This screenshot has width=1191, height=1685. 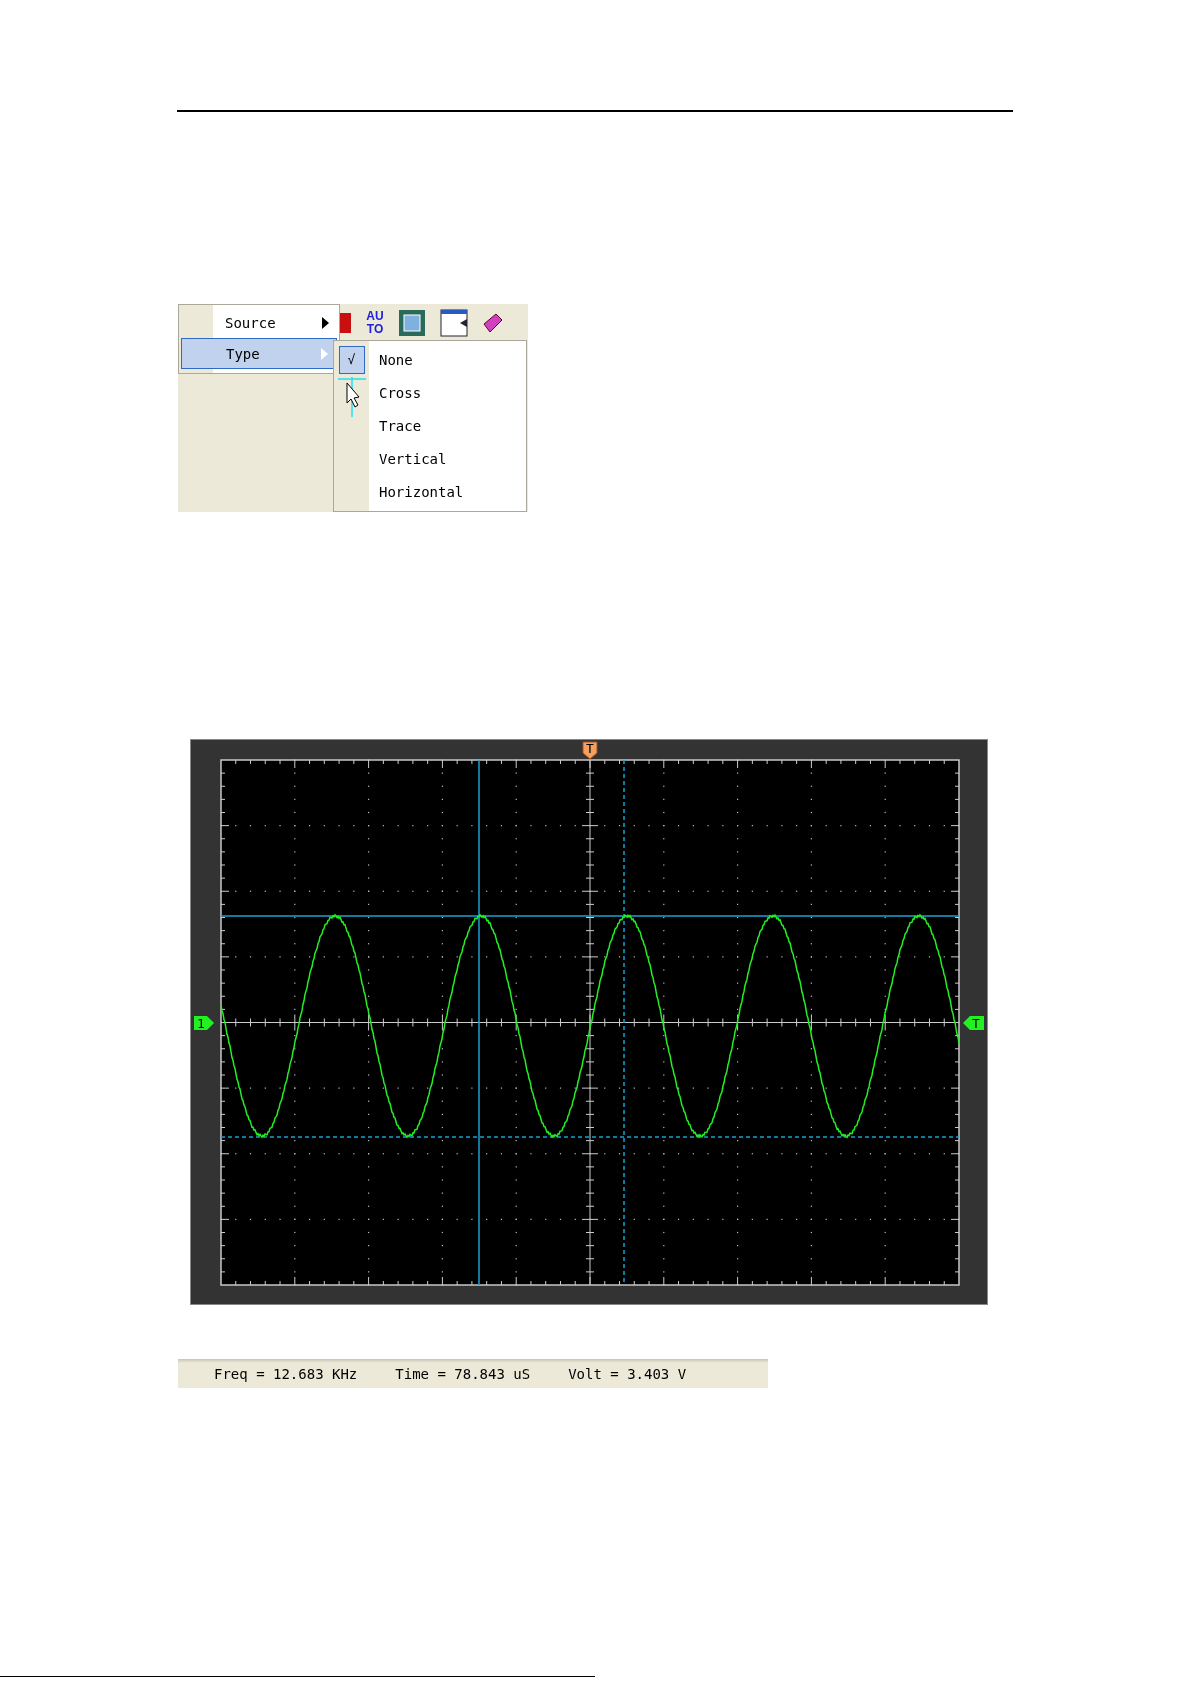 I want to click on auto-button: AUTO, so click(x=375, y=323).